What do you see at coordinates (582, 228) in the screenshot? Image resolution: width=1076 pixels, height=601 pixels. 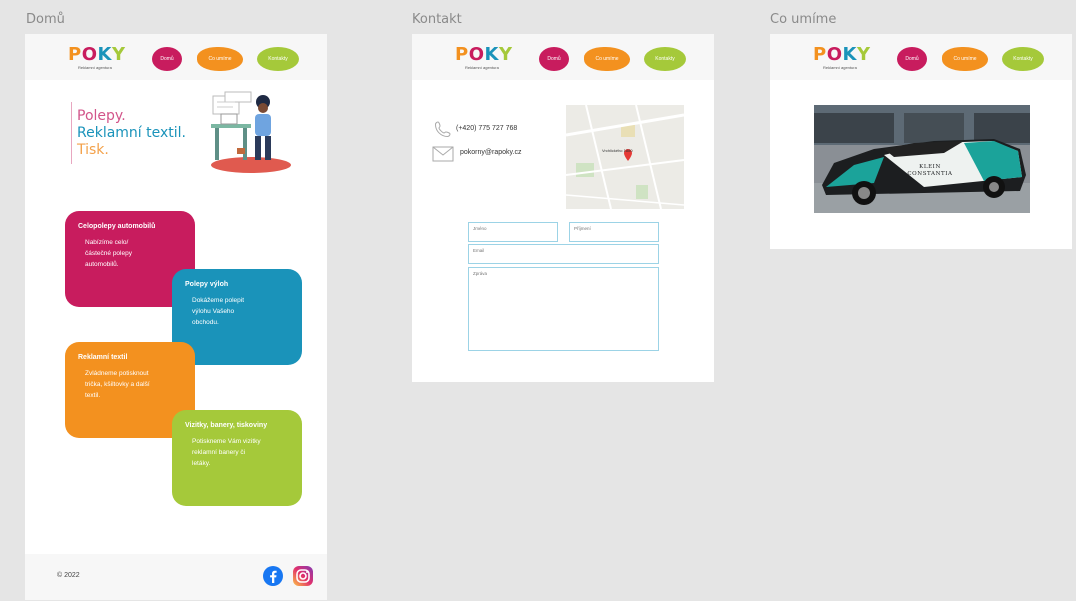 I see `surname-placeholder: Příjmení` at bounding box center [582, 228].